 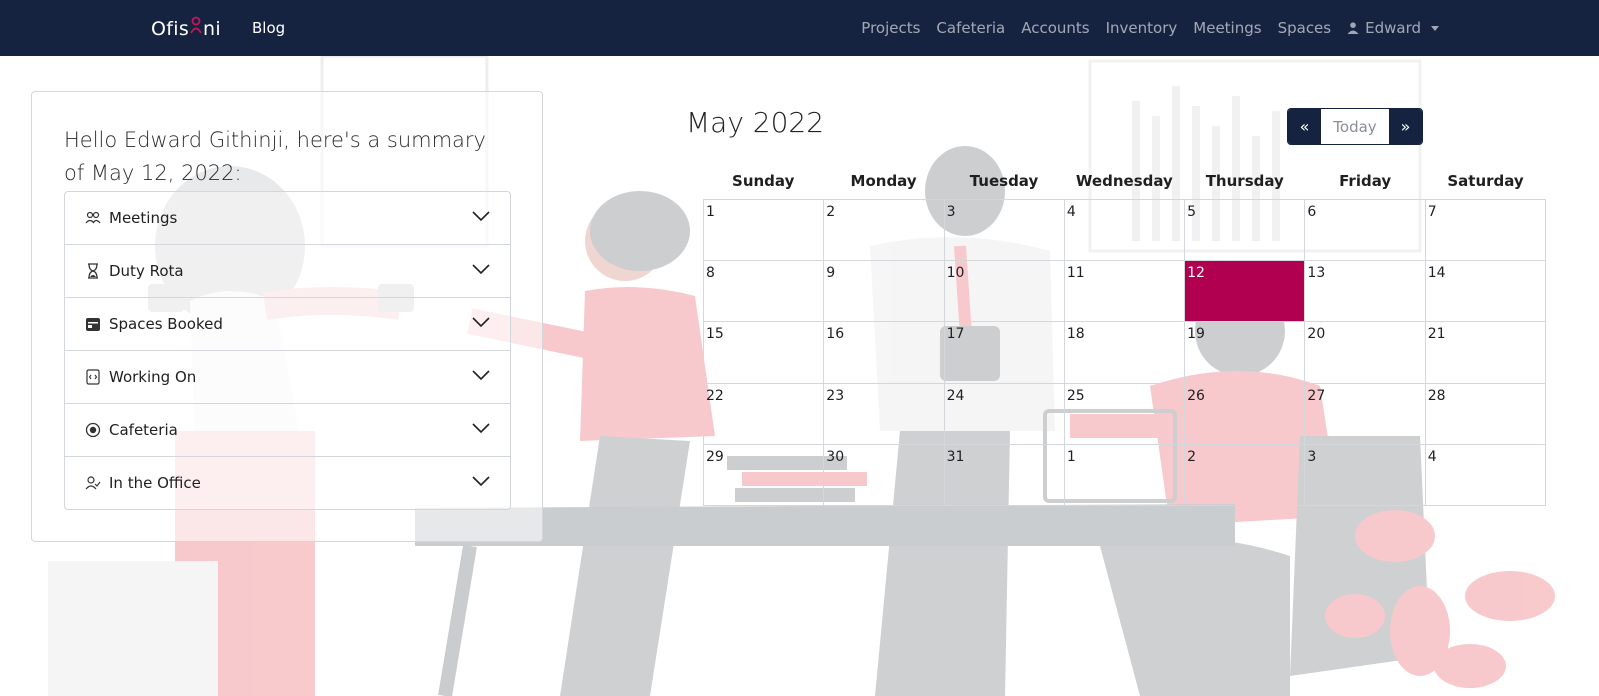 What do you see at coordinates (764, 475) in the screenshot?
I see `calendar-day: 29` at bounding box center [764, 475].